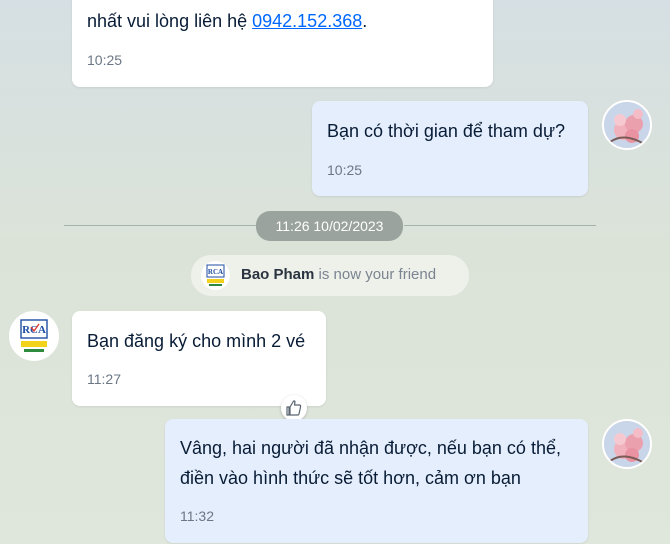 This screenshot has width=670, height=544. Describe the element at coordinates (329, 226) in the screenshot. I see `date-divider-pill: 11:26 10/02/2023` at that location.